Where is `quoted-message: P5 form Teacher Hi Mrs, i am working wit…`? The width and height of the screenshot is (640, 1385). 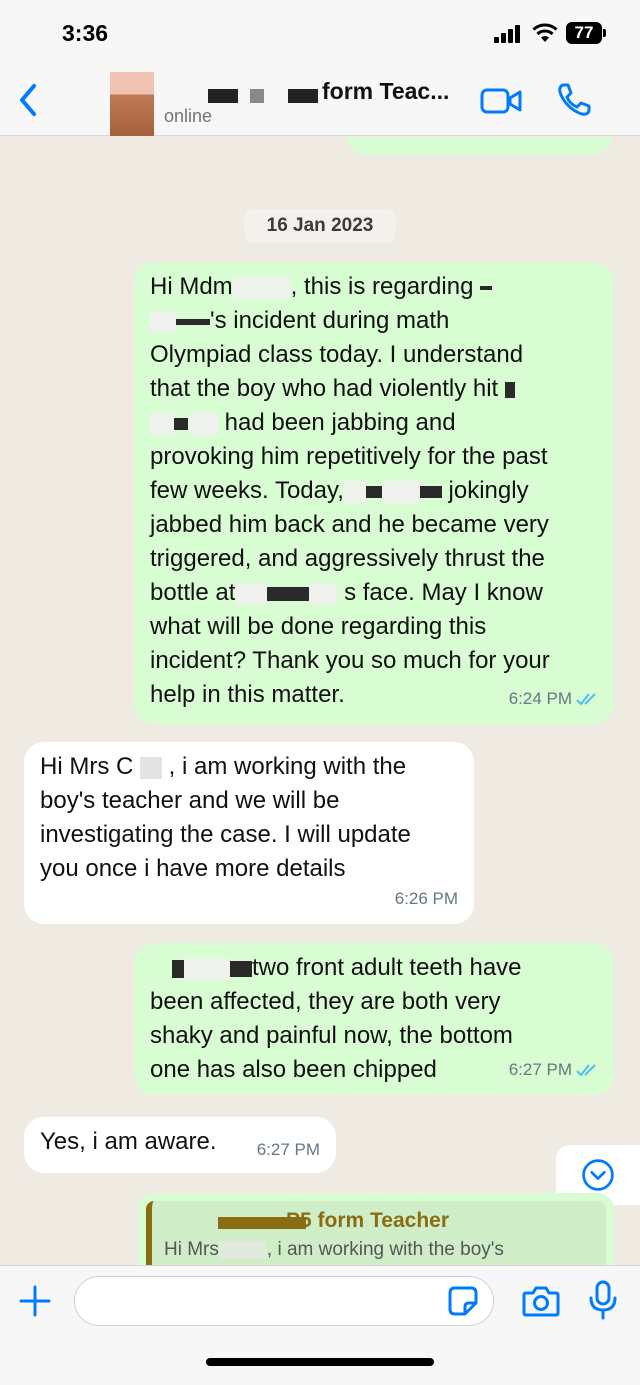
quoted-message: P5 form Teacher Hi Mrs, i am working wit… is located at coordinates (376, 1233).